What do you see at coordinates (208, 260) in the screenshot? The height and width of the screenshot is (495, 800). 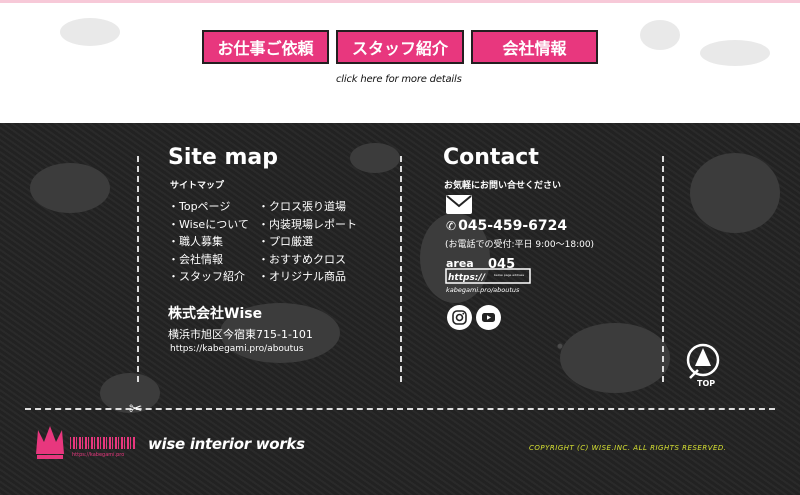 I see `sitemap-link: ・会社情報` at bounding box center [208, 260].